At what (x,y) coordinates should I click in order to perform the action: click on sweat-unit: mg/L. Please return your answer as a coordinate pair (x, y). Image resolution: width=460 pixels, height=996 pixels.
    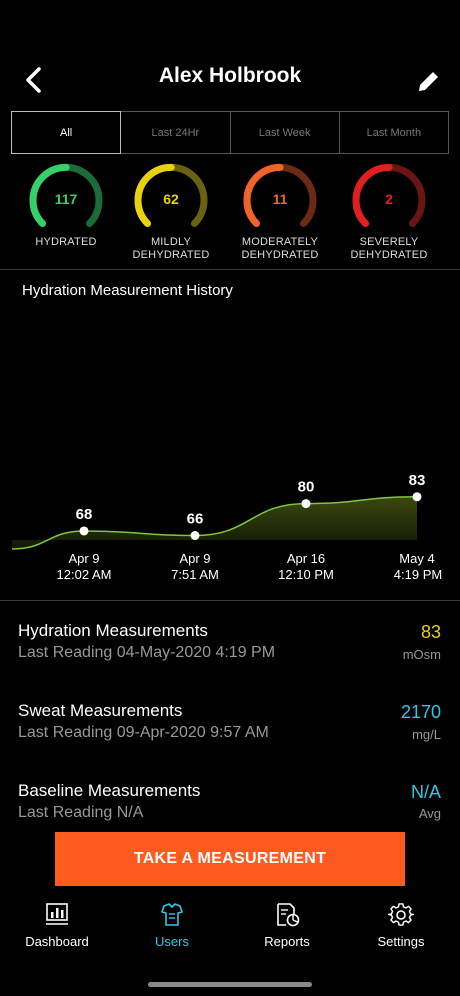
    Looking at the image, I should click on (426, 734).